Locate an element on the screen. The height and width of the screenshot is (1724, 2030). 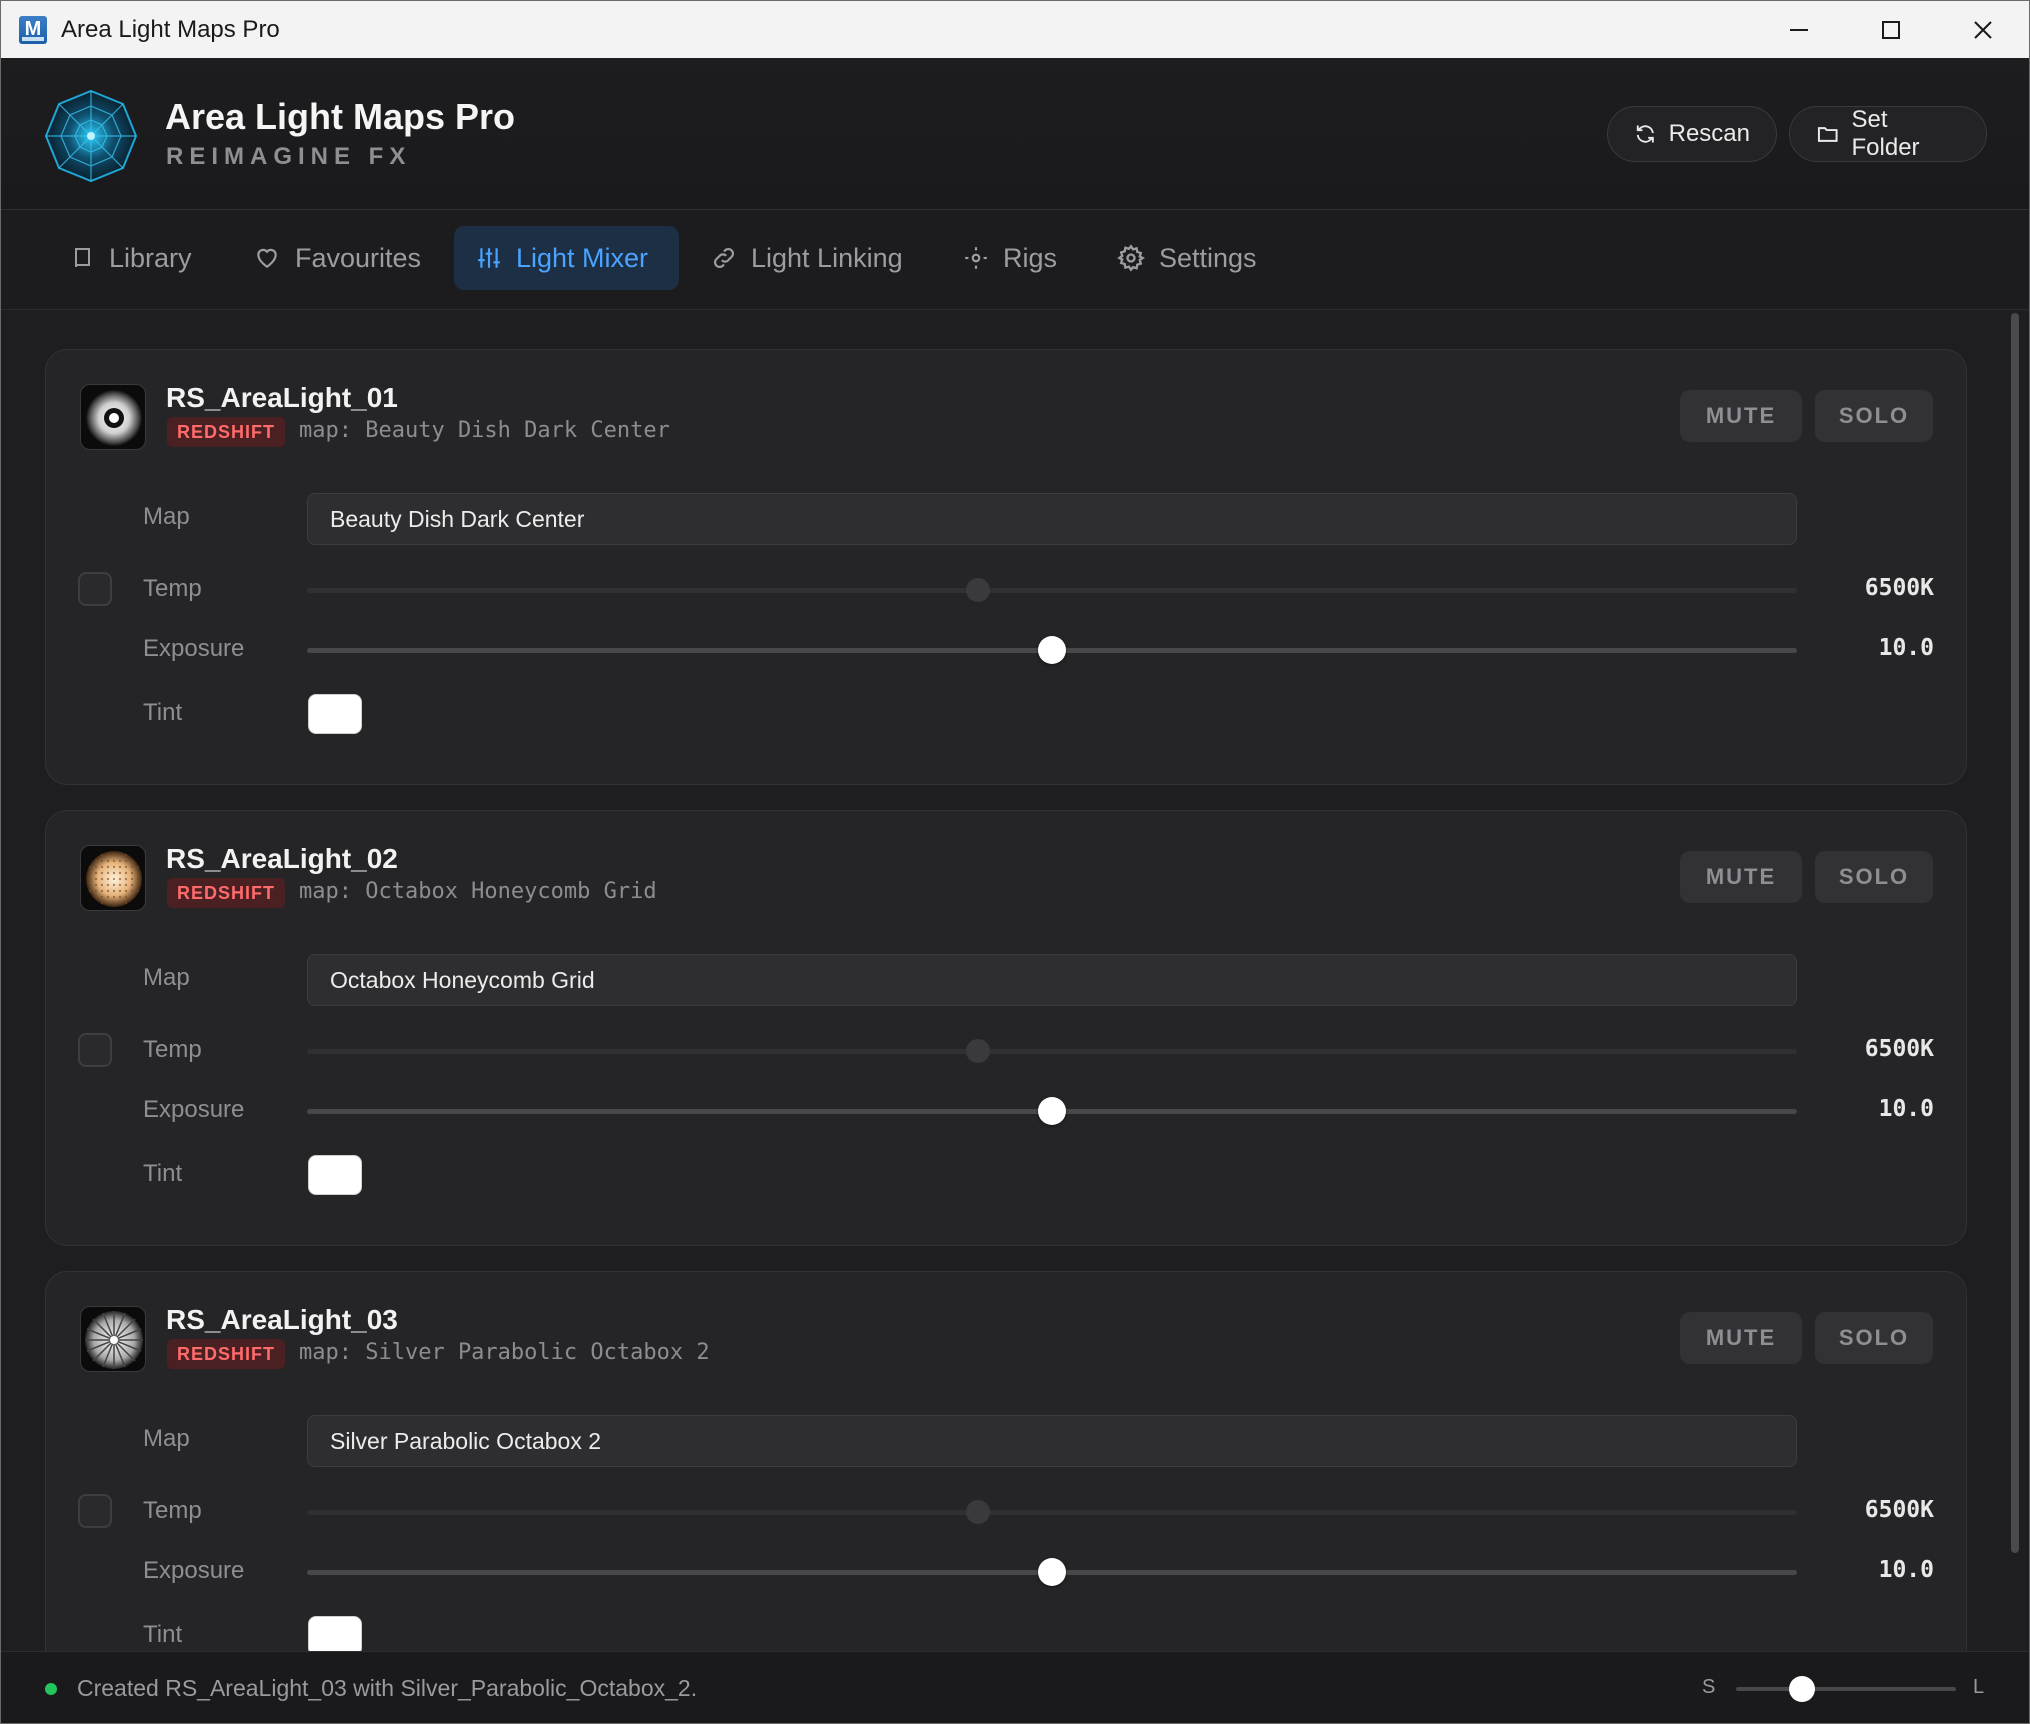
folder-icon is located at coordinates (1827, 134).